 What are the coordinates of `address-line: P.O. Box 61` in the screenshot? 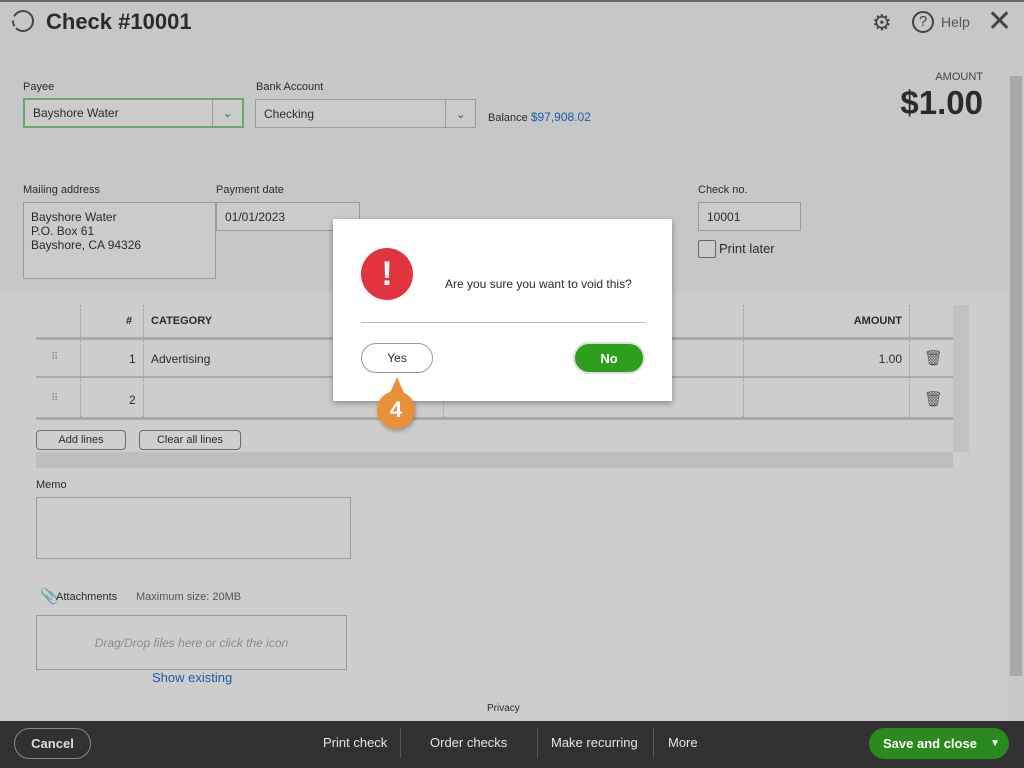 It's located at (63, 231).